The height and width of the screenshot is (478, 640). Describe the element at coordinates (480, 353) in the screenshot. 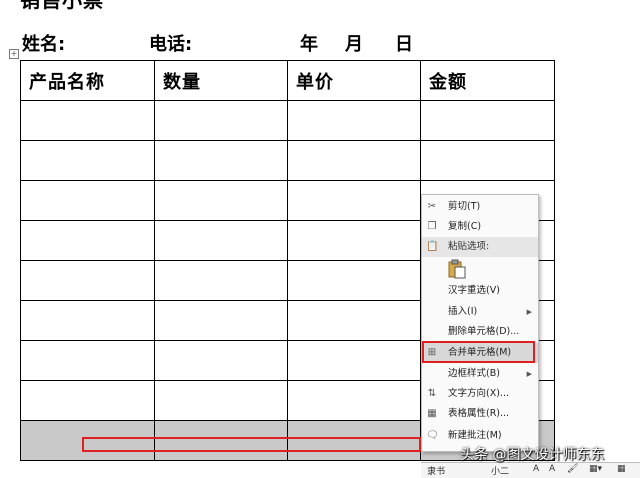

I see `menu-item-merge-cells: ⊞ 合并单元格(M)` at that location.